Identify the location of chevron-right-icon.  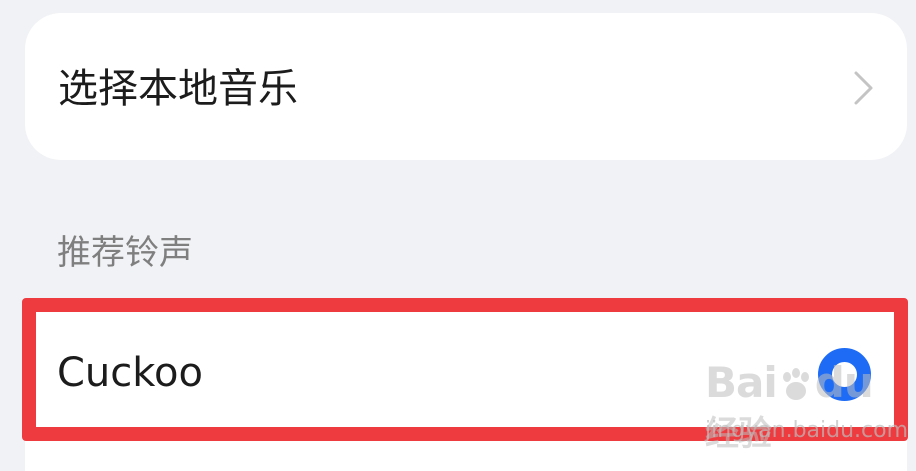
(863, 88).